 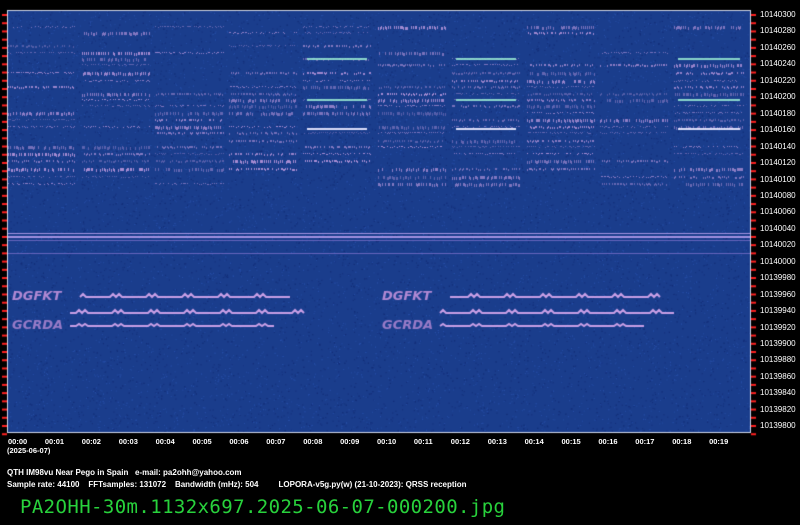 What do you see at coordinates (778, 228) in the screenshot?
I see `frequency-label: 10140040` at bounding box center [778, 228].